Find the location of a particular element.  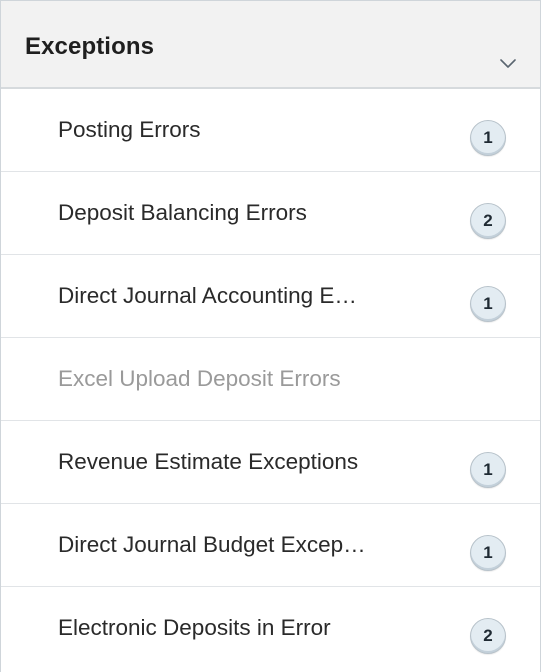

list-item-electronic-deposits-in-error: Electronic Deposits in Error 2 is located at coordinates (270, 628).